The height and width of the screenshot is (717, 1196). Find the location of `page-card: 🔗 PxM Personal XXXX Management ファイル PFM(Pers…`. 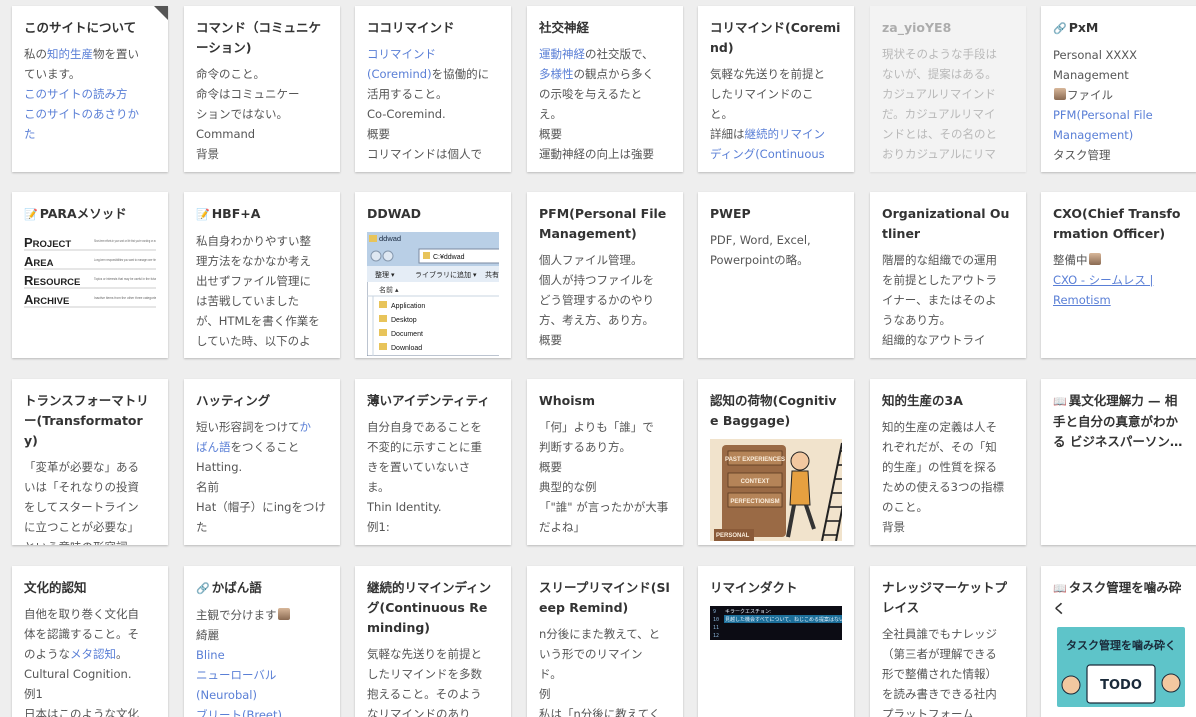

page-card: 🔗 PxM Personal XXXX Management ファイル PFM(Pers… is located at coordinates (1118, 89).